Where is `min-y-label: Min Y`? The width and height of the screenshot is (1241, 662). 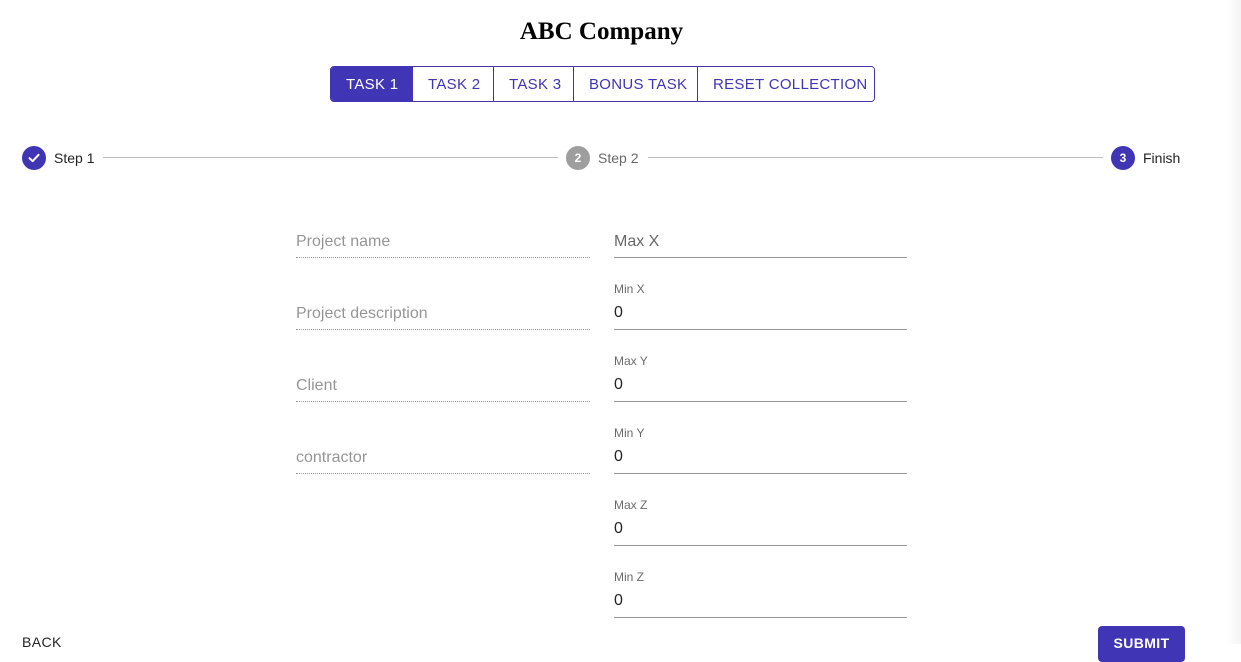
min-y-label: Min Y is located at coordinates (629, 433).